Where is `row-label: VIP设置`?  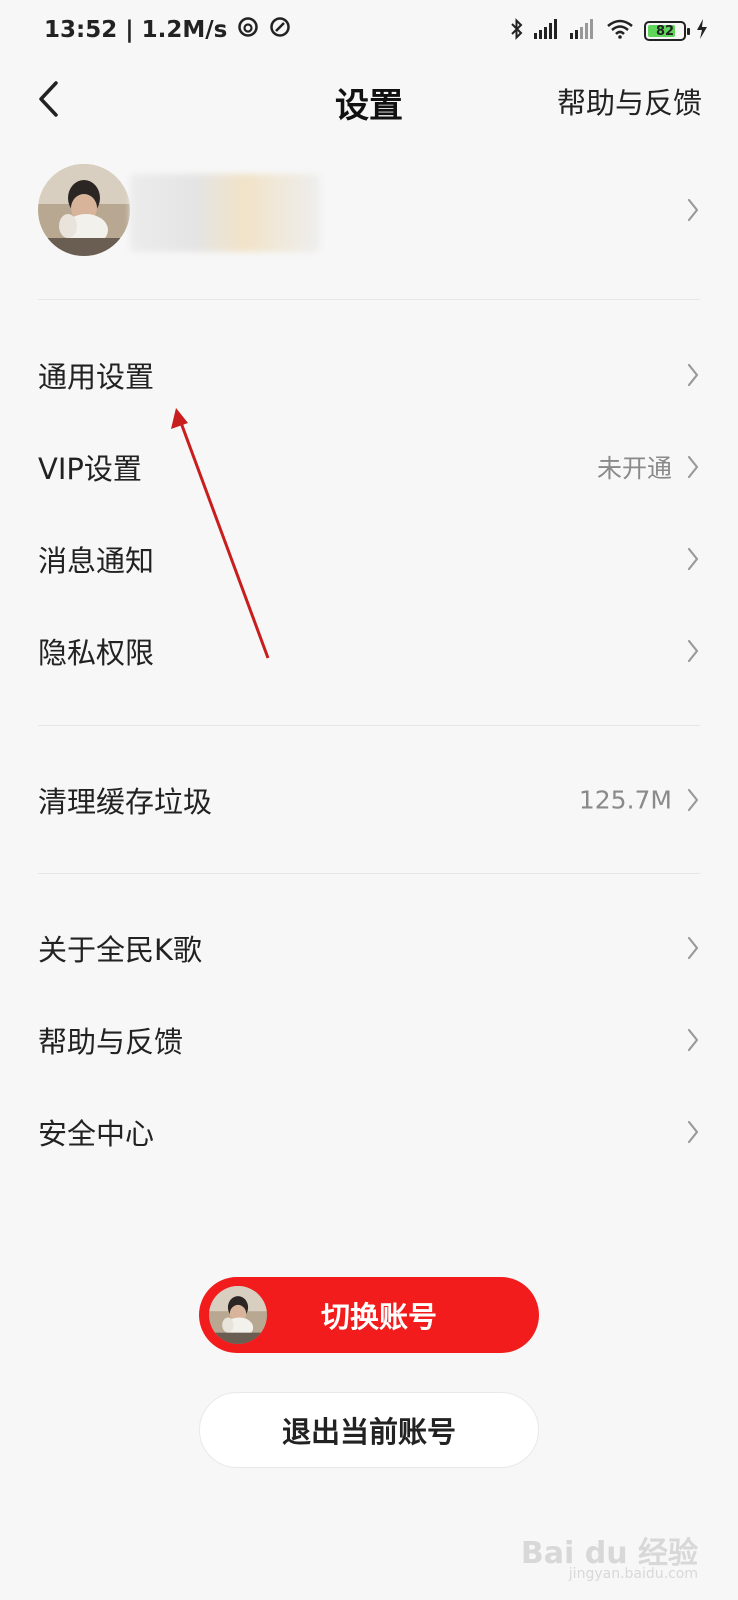
row-label: VIP设置 is located at coordinates (90, 469).